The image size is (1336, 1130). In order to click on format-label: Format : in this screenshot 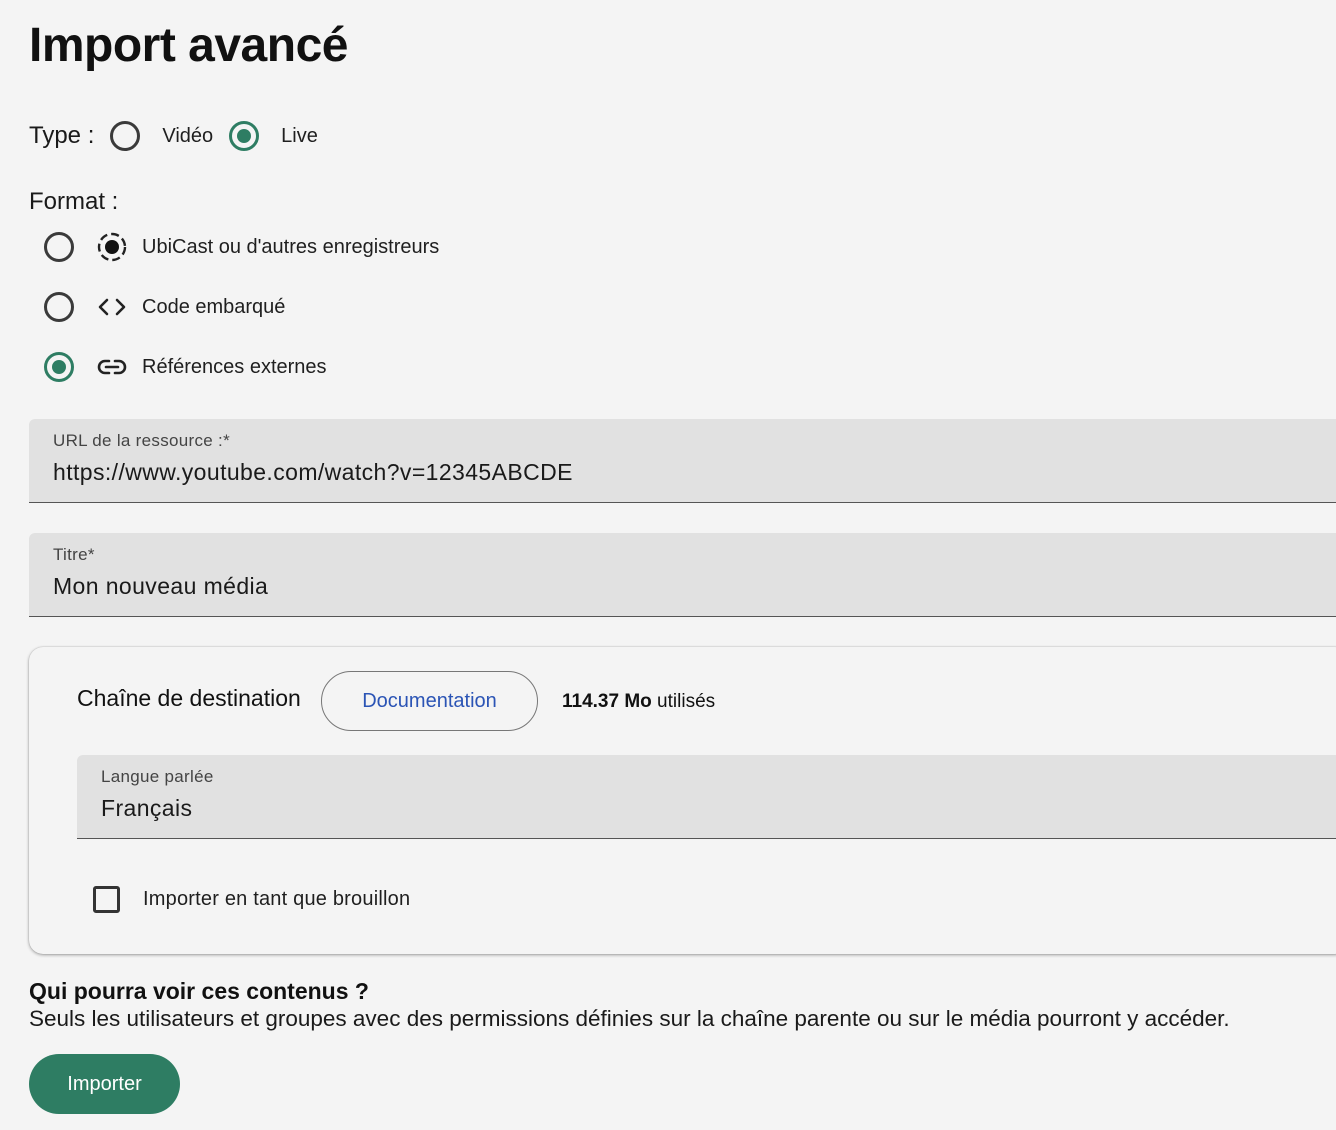, I will do `click(74, 201)`.